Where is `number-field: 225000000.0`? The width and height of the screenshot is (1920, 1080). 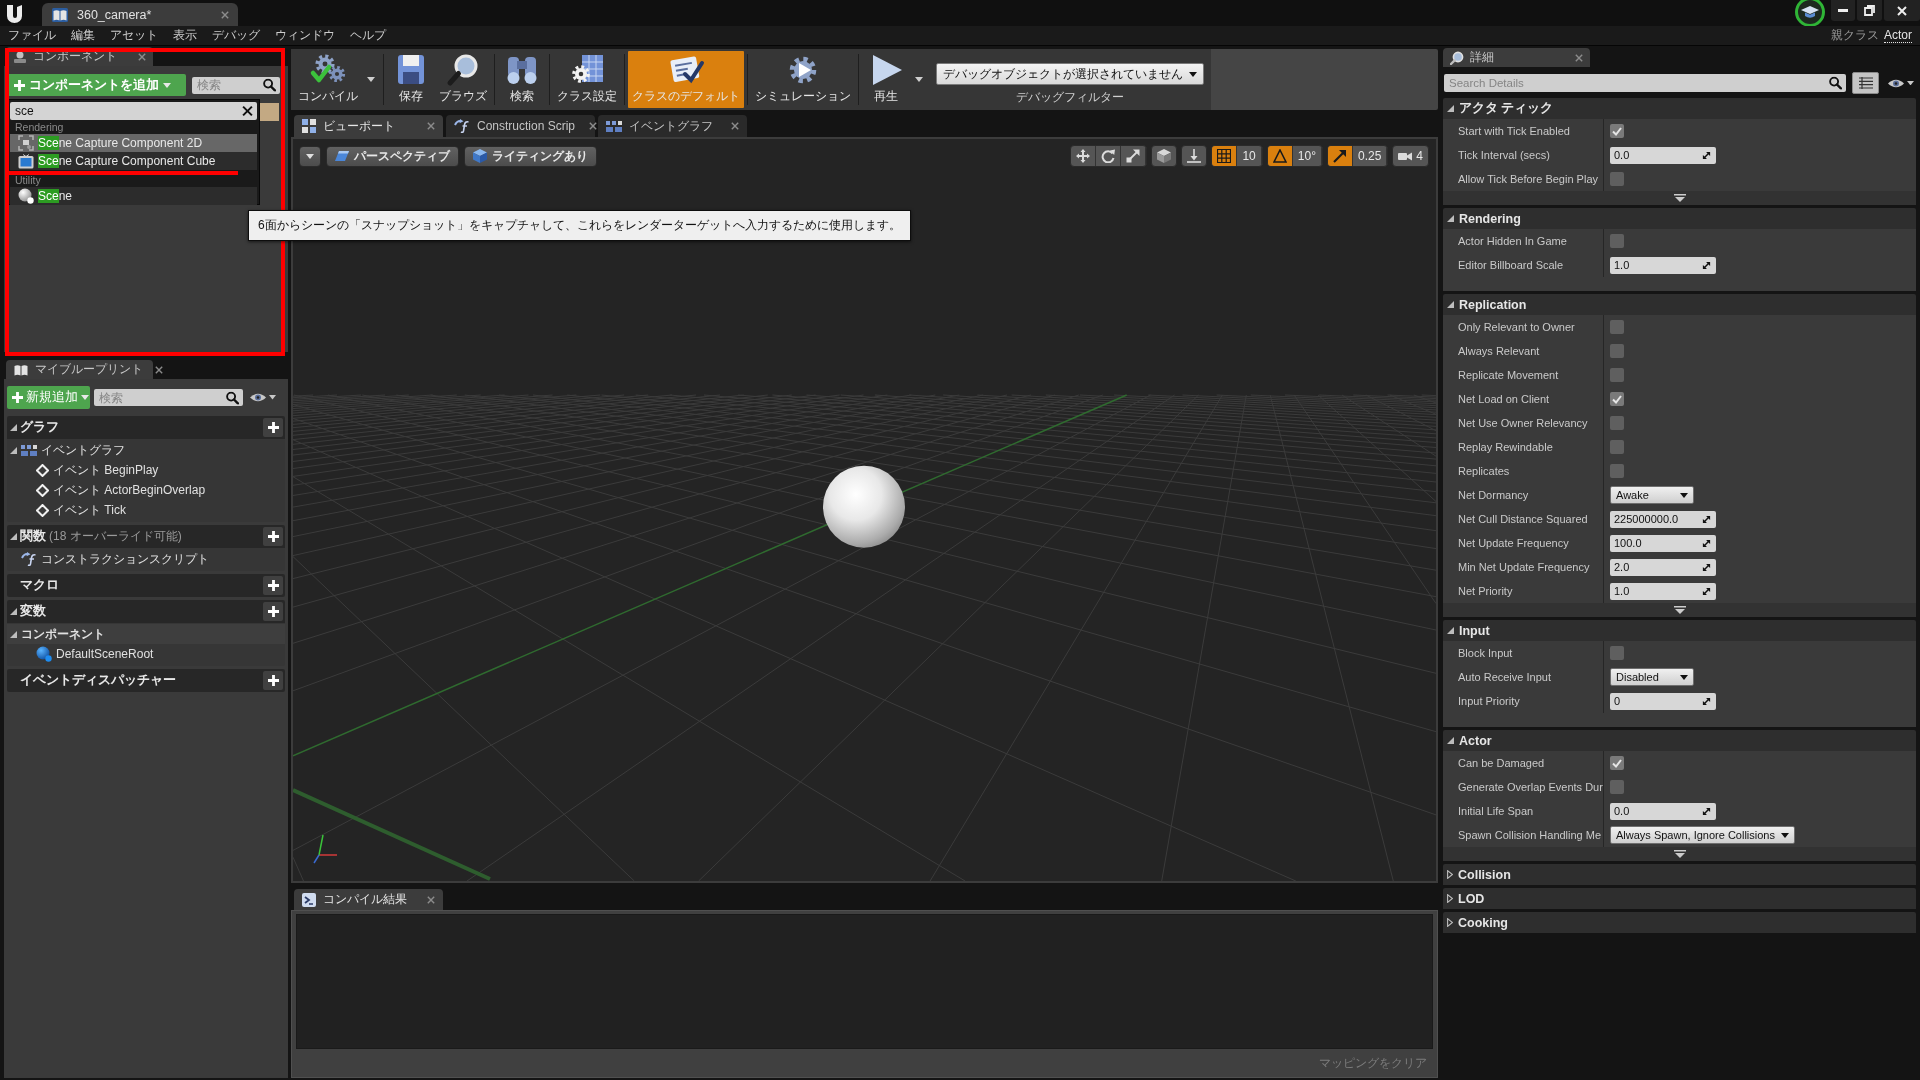
number-field: 225000000.0 is located at coordinates (1663, 519).